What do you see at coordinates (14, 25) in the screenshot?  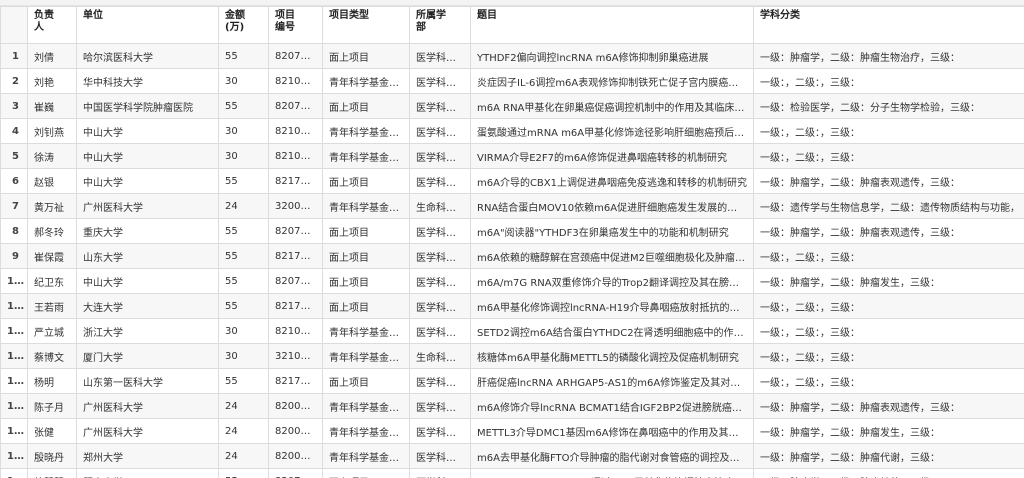 I see `row-number-header` at bounding box center [14, 25].